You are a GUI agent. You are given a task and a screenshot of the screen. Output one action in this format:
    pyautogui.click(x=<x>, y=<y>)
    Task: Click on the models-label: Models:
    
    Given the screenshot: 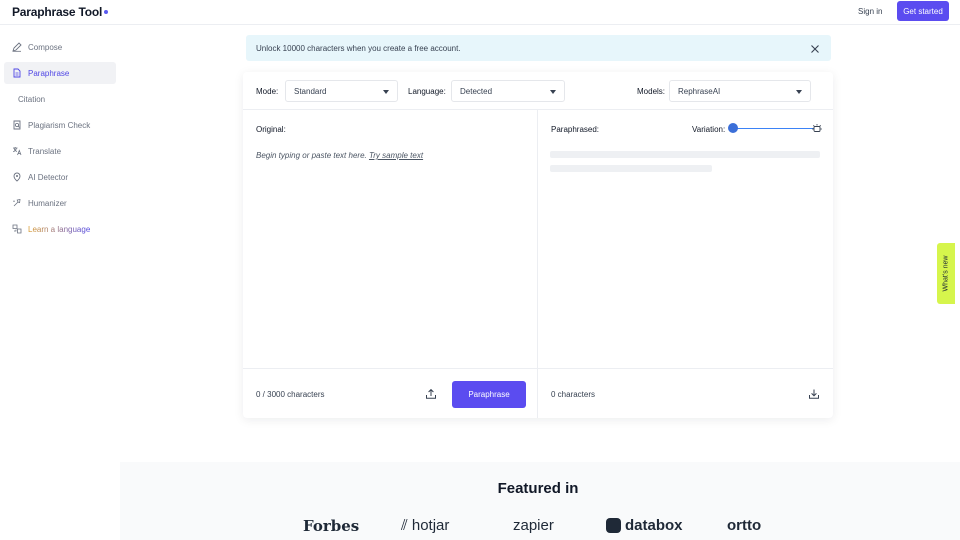 What is the action you would take?
    pyautogui.click(x=651, y=91)
    